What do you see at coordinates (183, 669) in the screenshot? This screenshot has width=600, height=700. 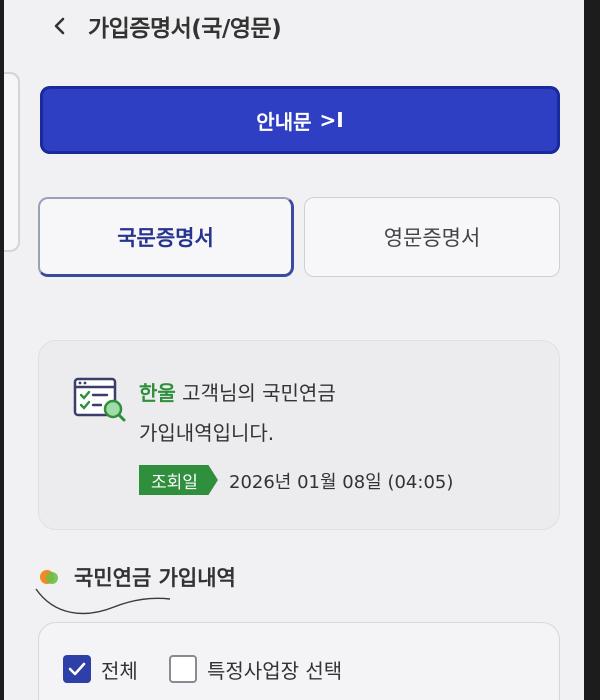 I see `specific-workplace-checkbox` at bounding box center [183, 669].